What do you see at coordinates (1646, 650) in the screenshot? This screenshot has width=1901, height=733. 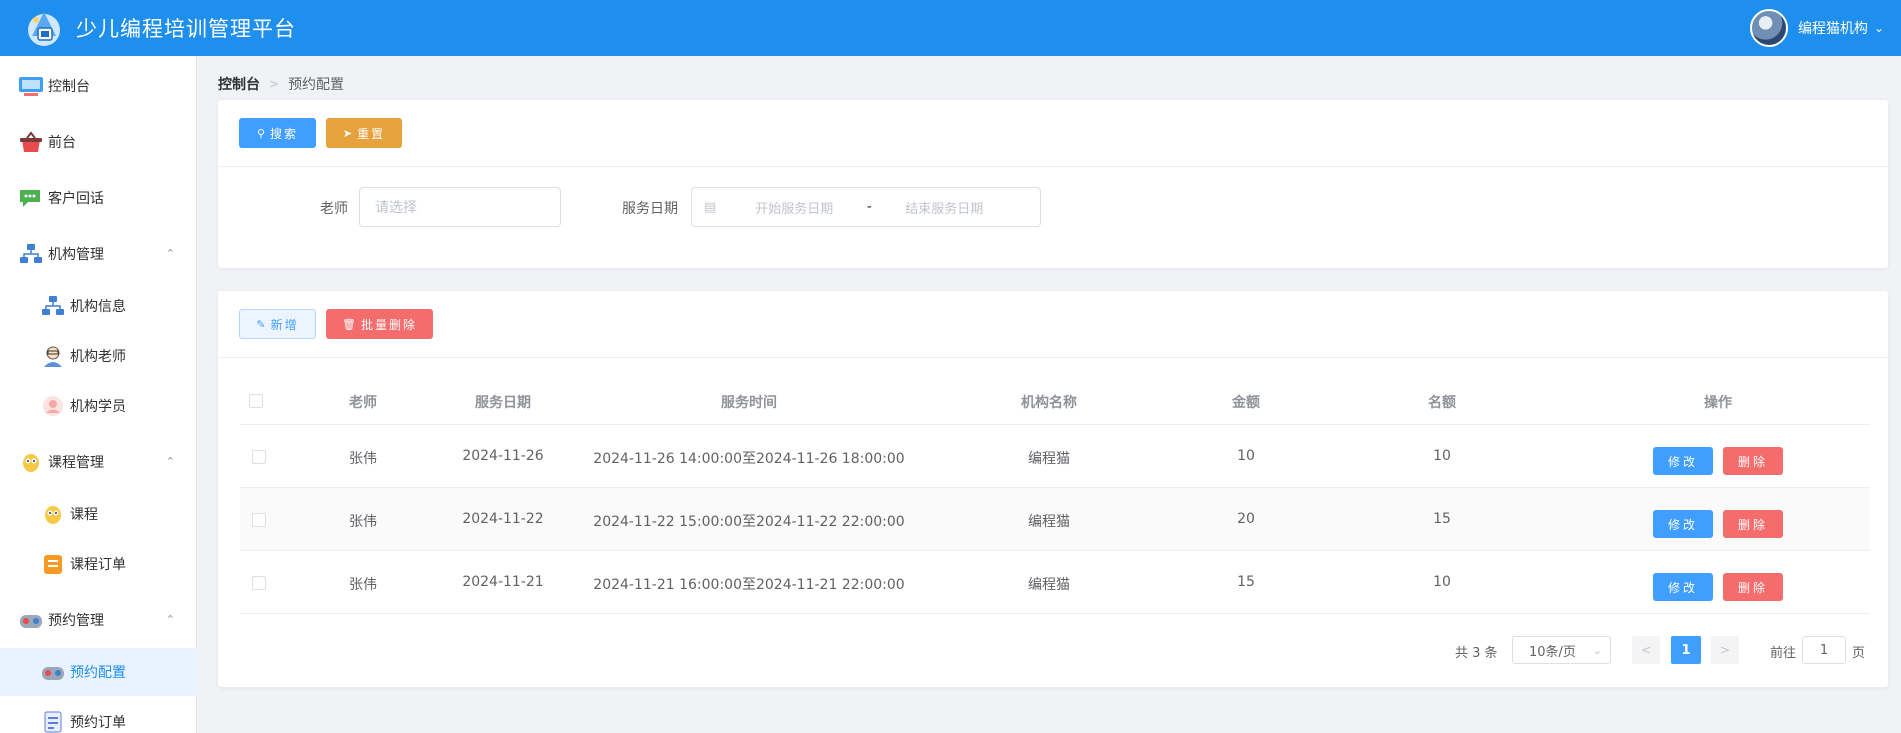 I see `prev-page-button: <` at bounding box center [1646, 650].